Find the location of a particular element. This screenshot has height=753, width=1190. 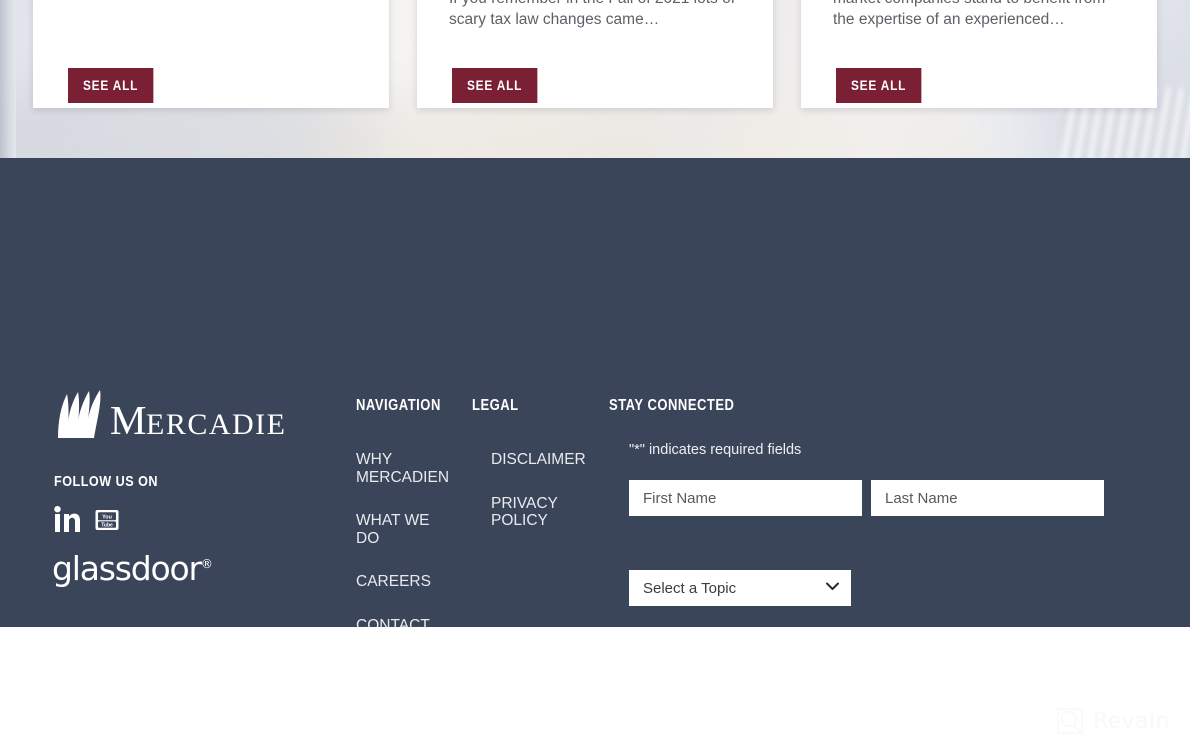

youtube-icon: You Tube is located at coordinates (107, 520).